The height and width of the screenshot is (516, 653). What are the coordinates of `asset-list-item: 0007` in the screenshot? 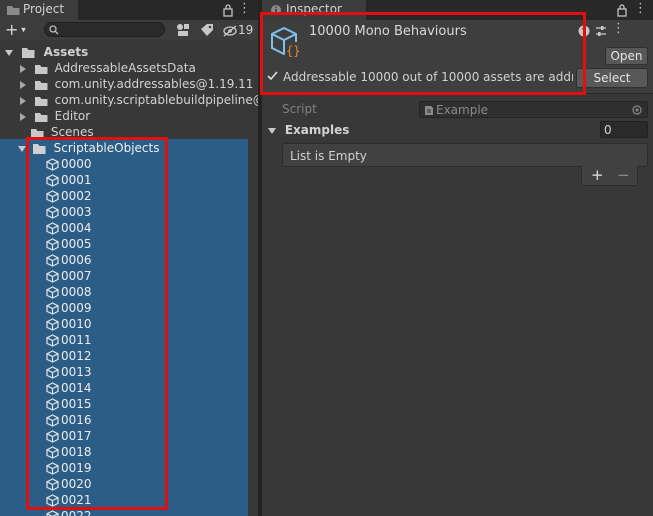 It's located at (69, 276).